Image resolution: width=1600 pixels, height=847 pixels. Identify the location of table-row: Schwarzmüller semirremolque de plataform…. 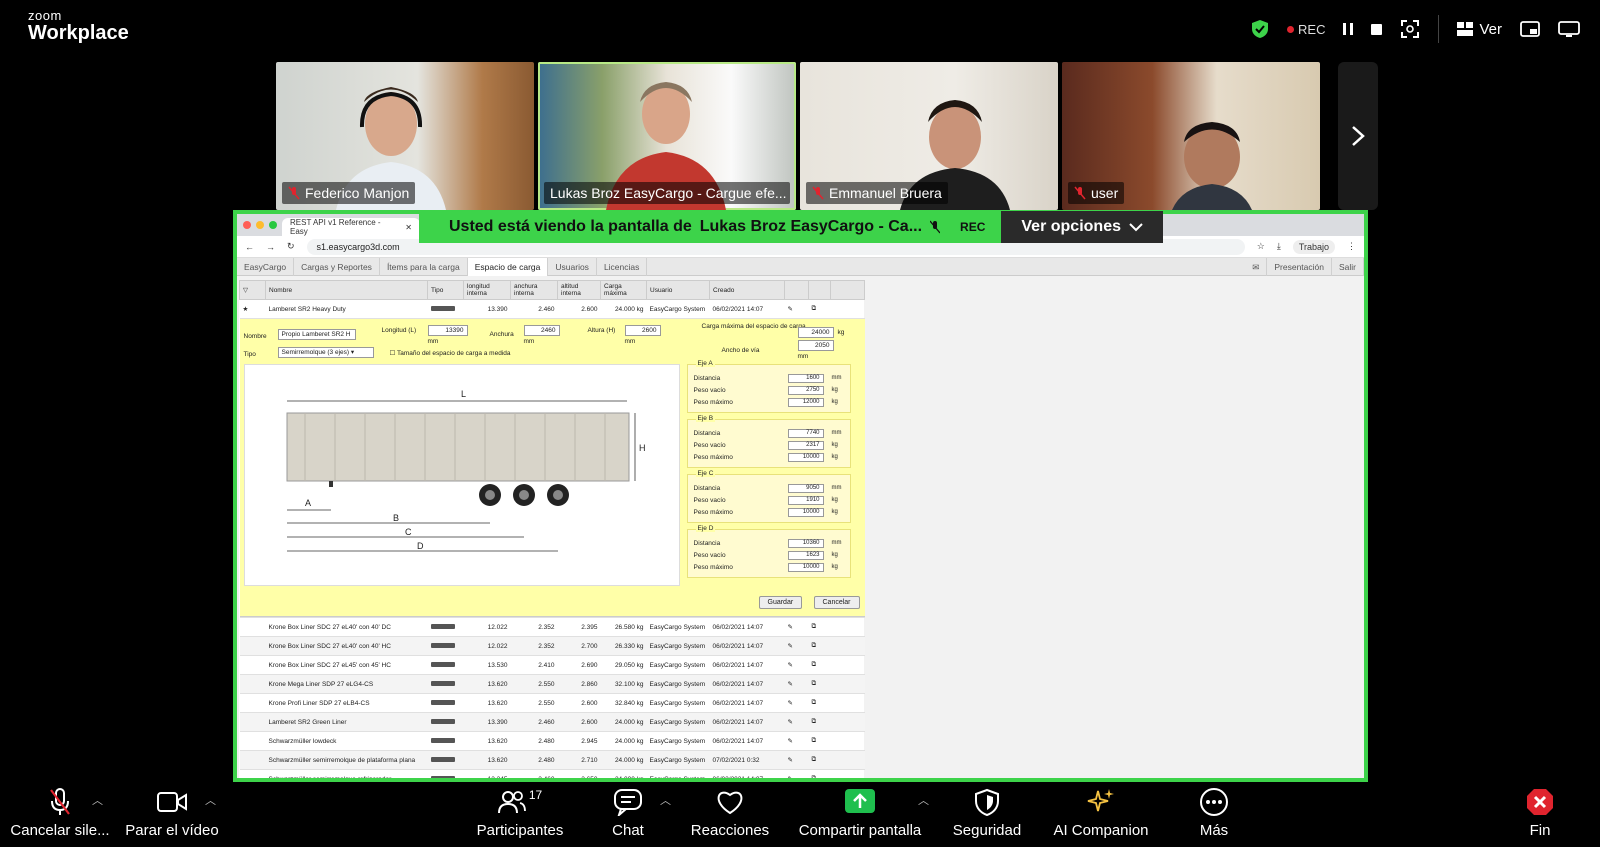
(552, 760).